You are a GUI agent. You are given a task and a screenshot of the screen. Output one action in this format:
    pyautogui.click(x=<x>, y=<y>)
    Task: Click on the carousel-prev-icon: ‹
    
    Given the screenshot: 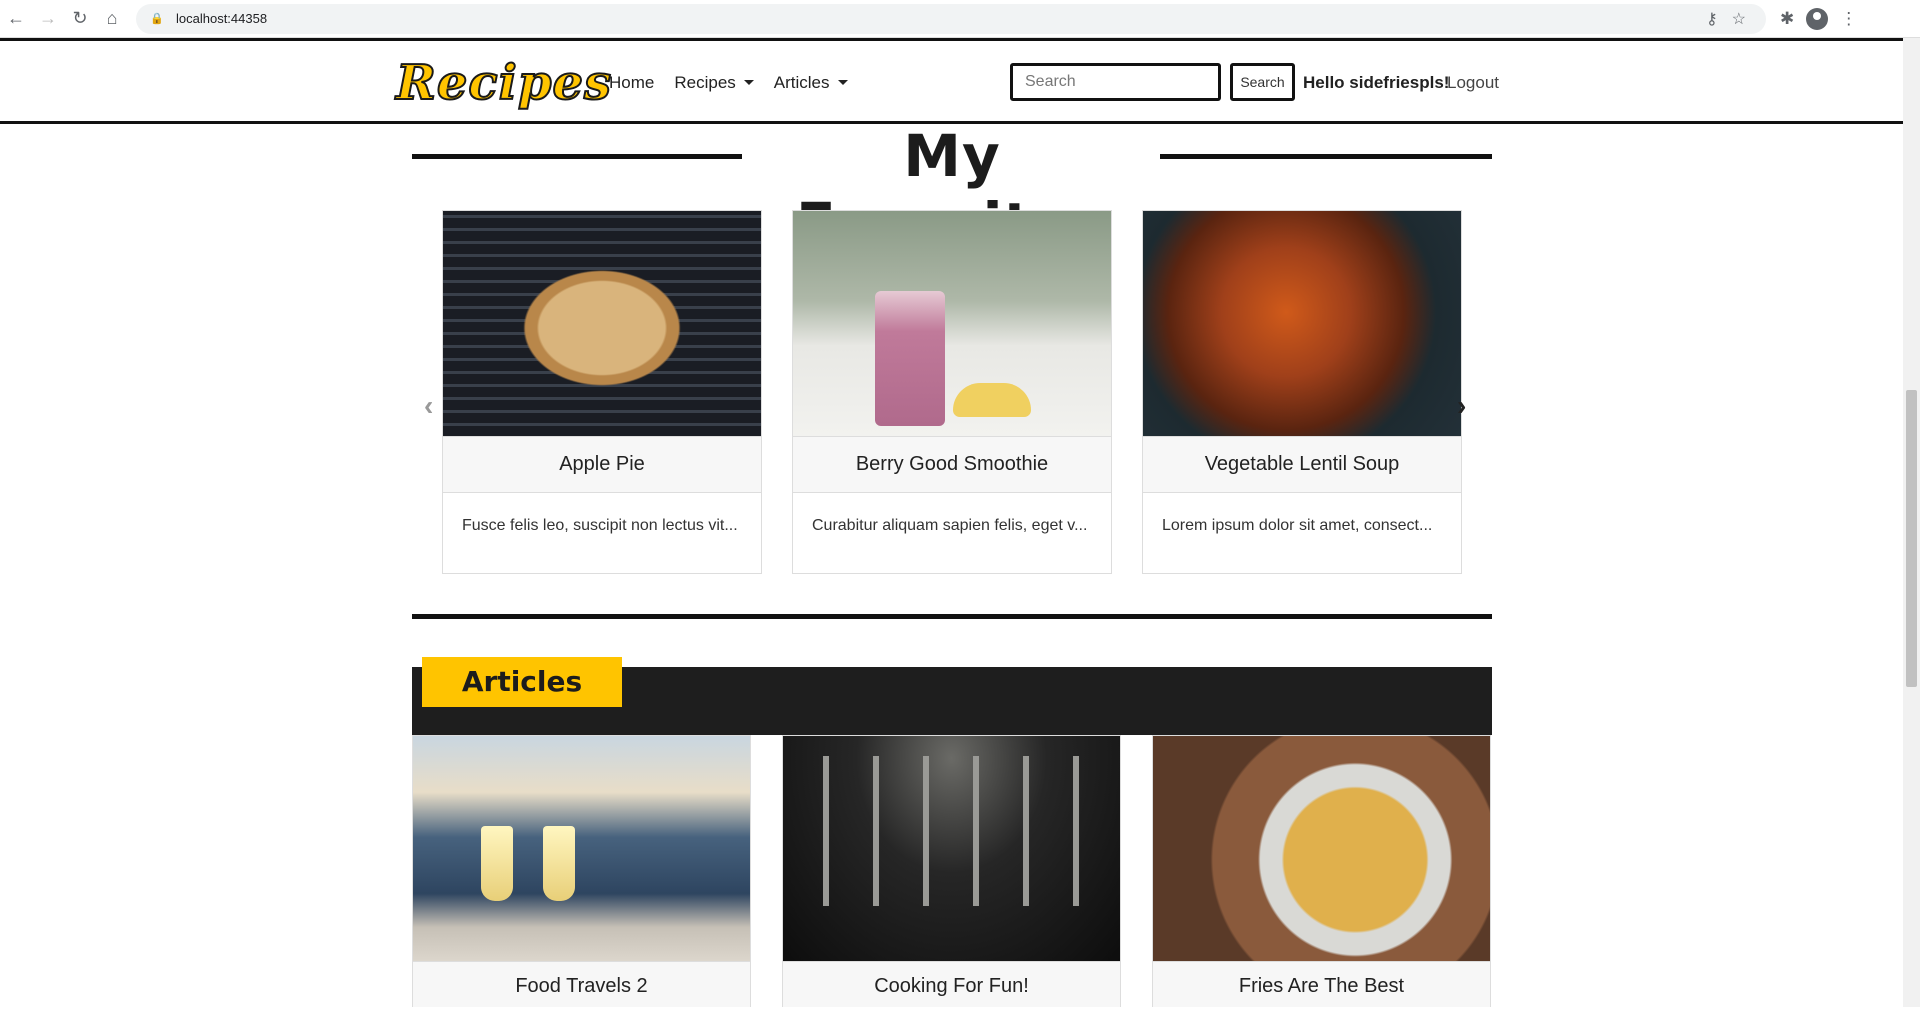 What is the action you would take?
    pyautogui.click(x=428, y=406)
    